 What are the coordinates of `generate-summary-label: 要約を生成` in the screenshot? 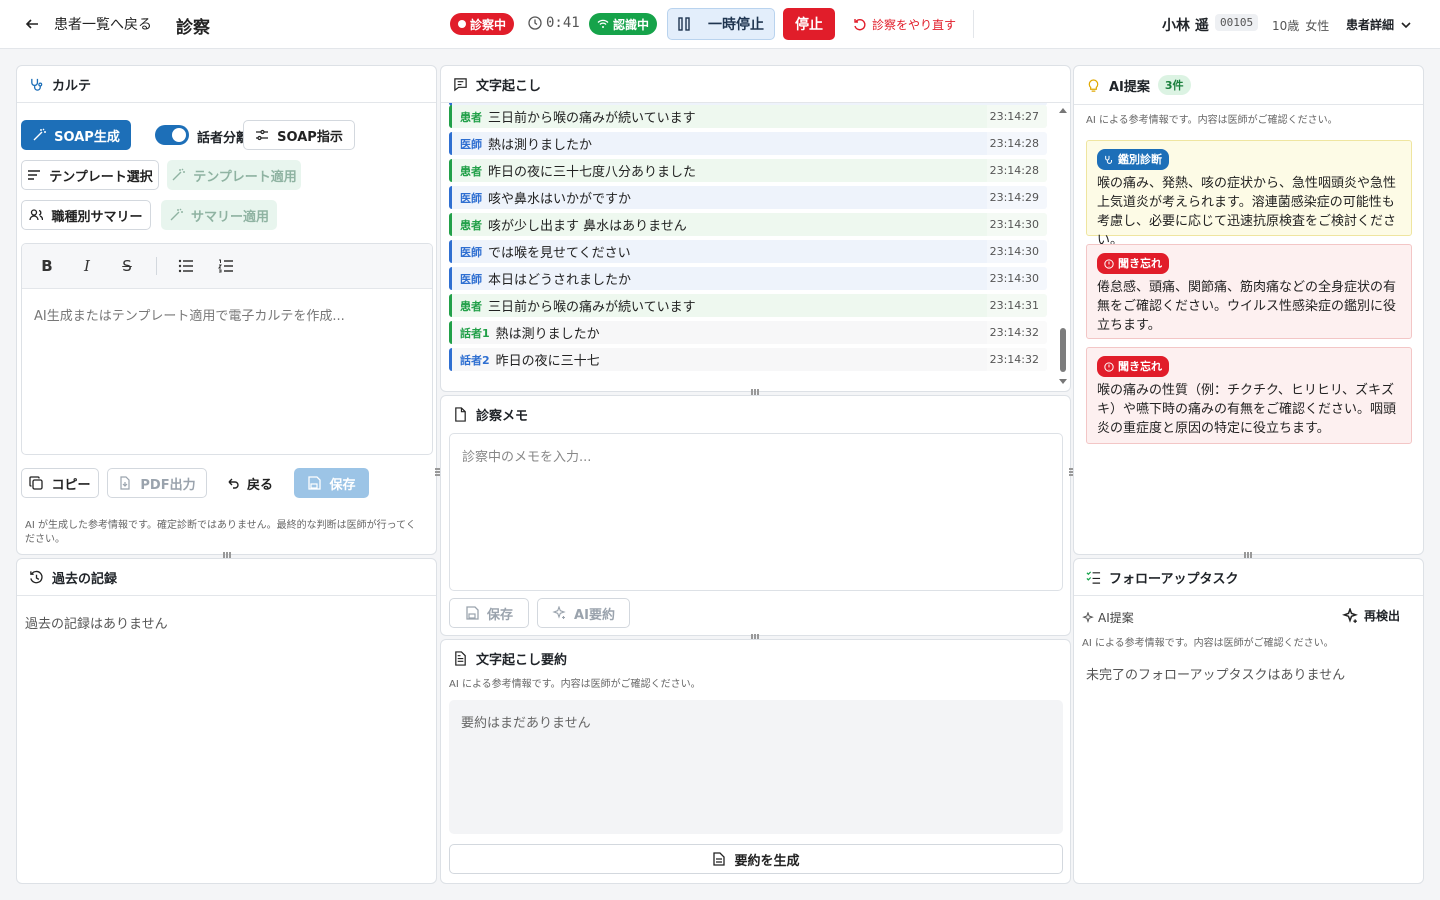 It's located at (767, 861).